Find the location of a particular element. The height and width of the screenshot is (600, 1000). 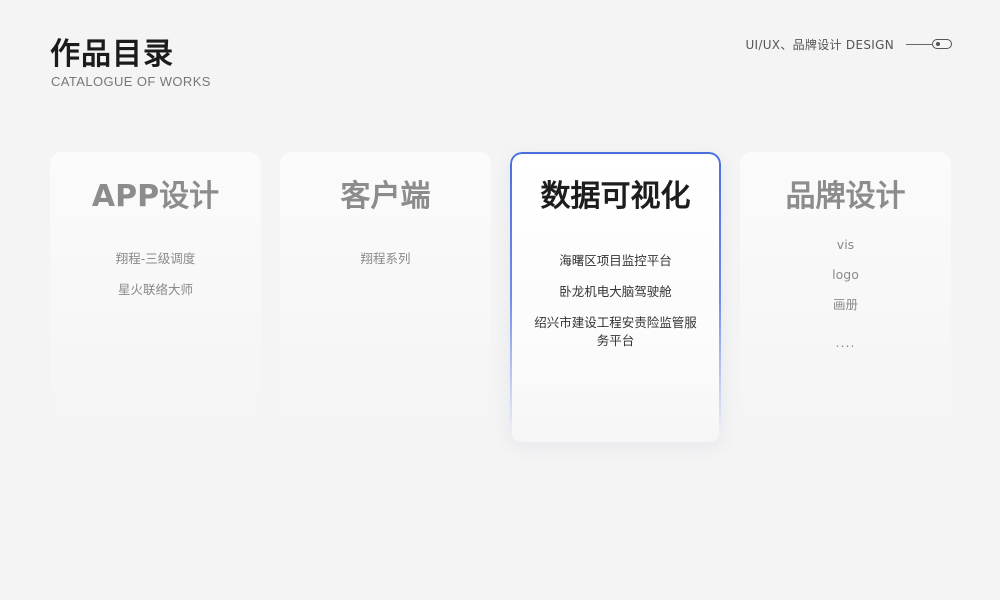

card-item: 绍兴市建设工程安责险监管服务平台 is located at coordinates (615, 332).